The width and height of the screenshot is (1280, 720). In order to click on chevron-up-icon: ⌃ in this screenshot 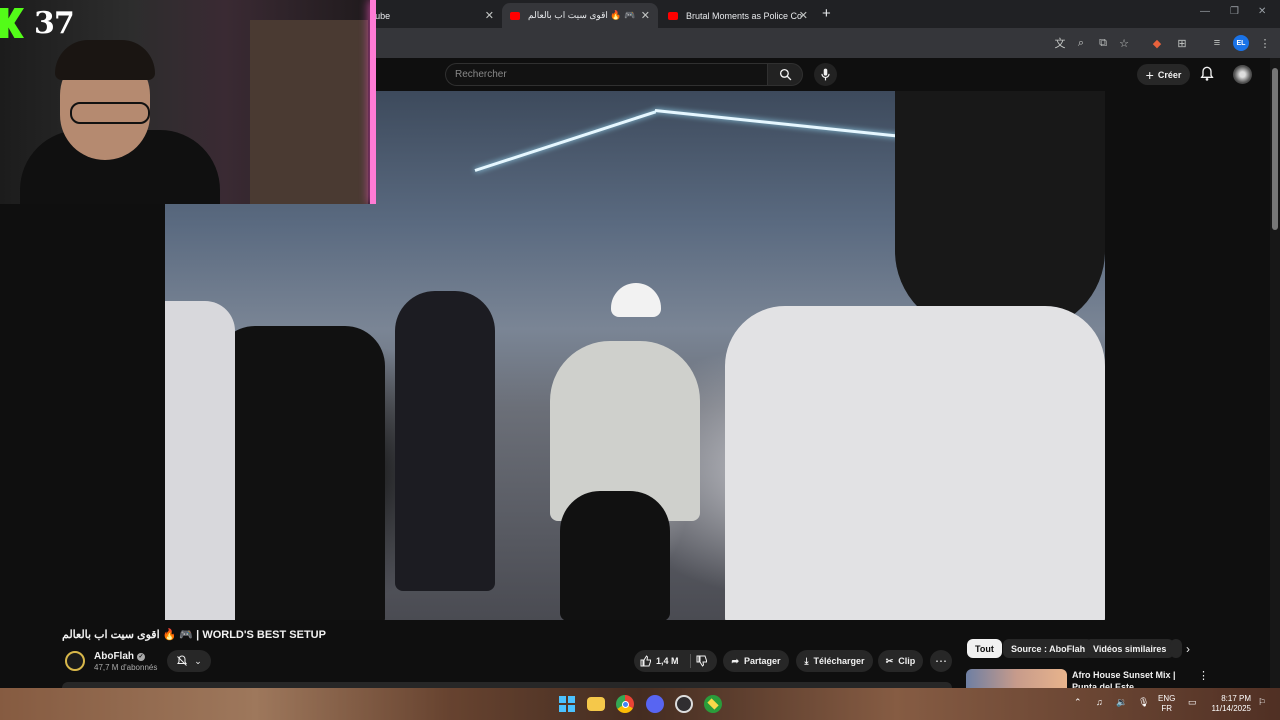, I will do `click(1078, 702)`.